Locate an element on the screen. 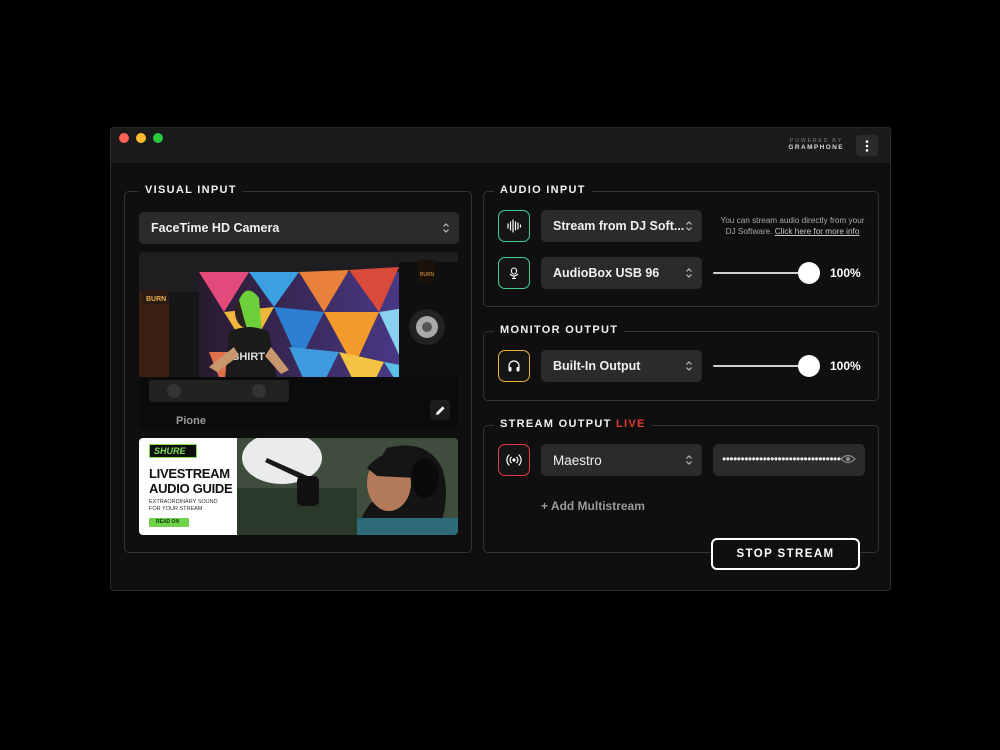 This screenshot has height=750, width=1000. monitor-device-value: Built-In Output is located at coordinates (597, 366).